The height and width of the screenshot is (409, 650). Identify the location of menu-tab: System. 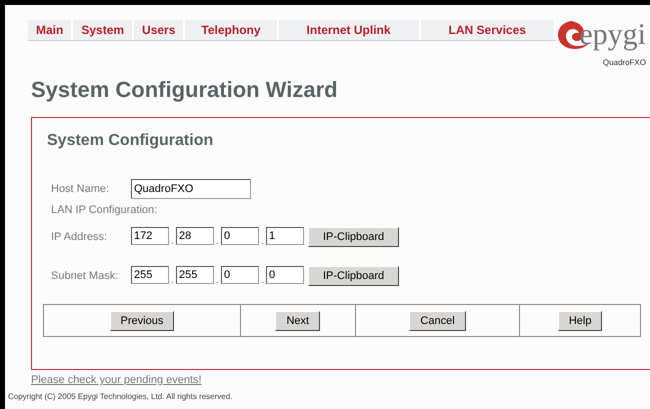
(103, 30).